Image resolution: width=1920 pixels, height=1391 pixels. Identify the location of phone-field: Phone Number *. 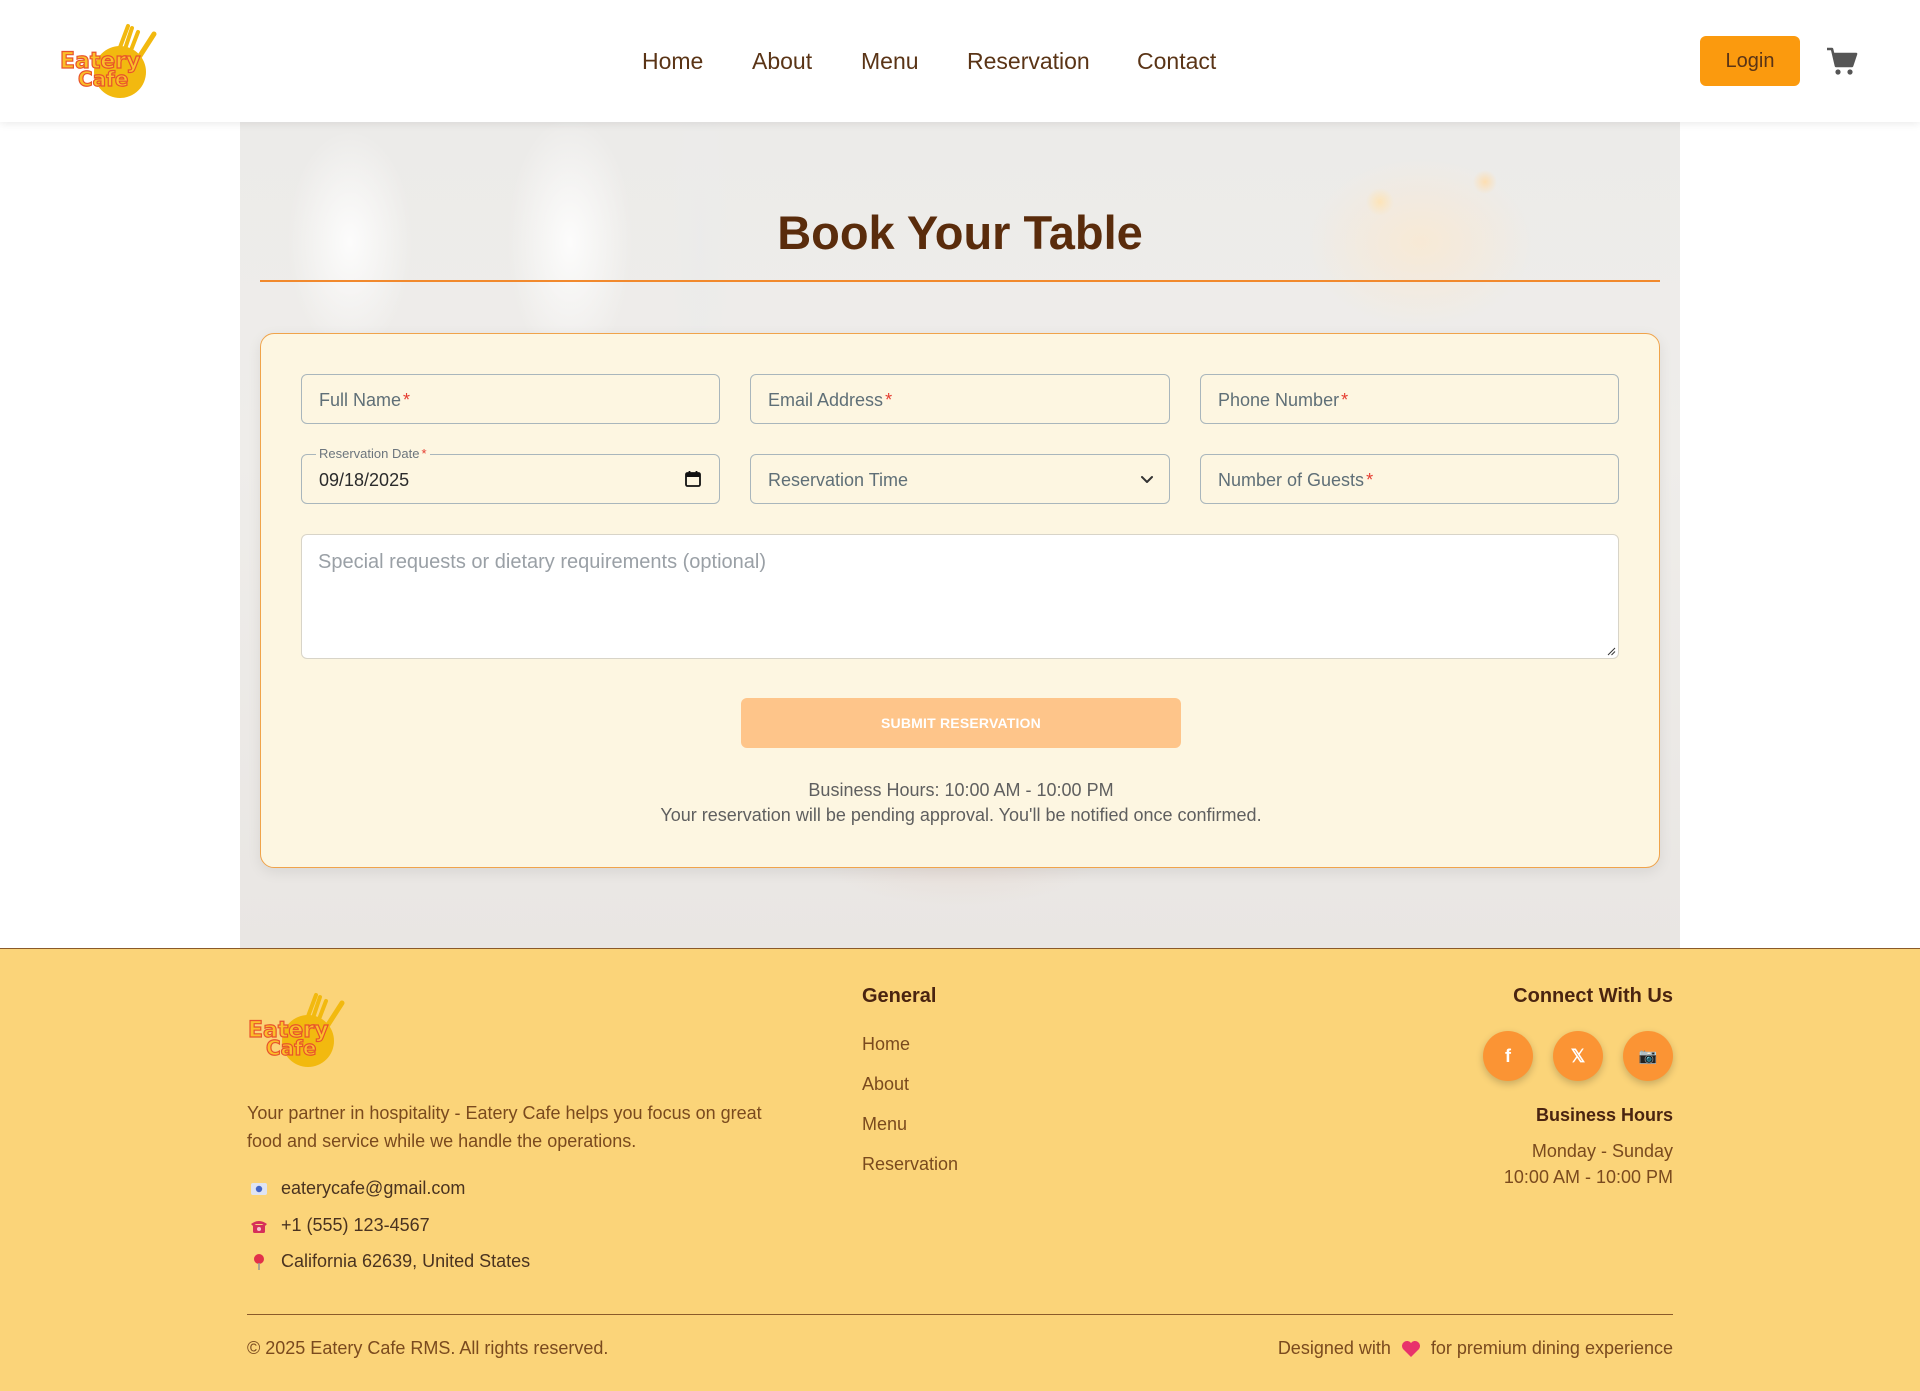
(1409, 399).